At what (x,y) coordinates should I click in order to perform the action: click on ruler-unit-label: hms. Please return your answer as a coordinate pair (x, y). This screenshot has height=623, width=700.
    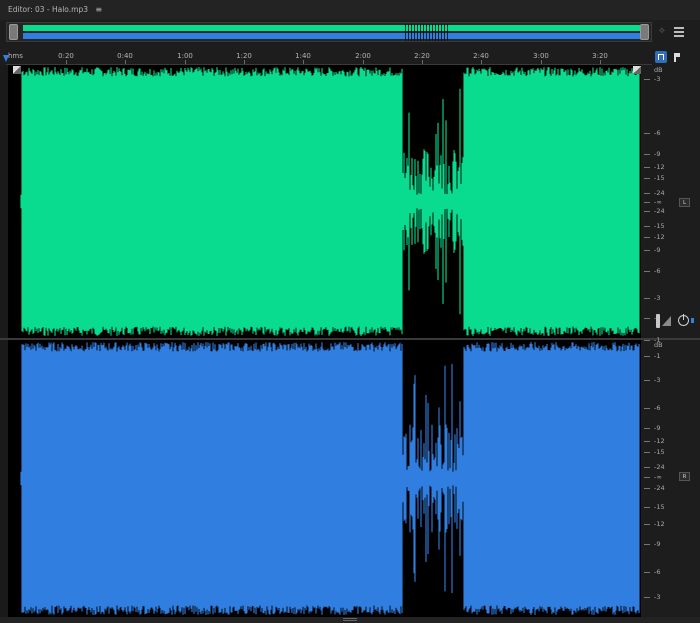
    Looking at the image, I should click on (15, 56).